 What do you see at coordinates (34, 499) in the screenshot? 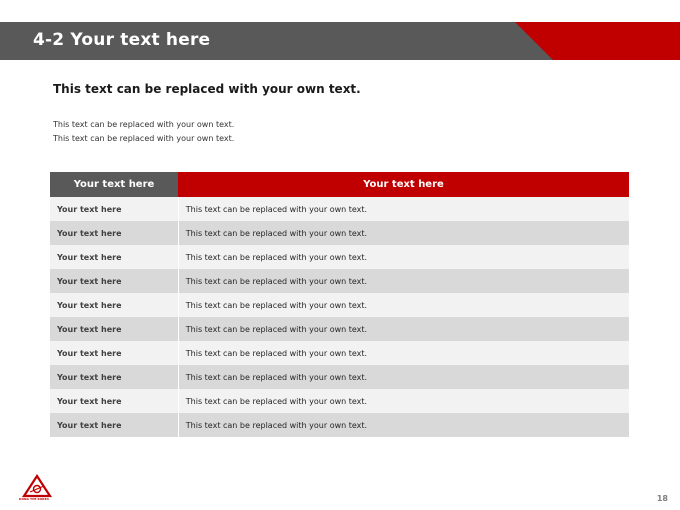
I see `logo-wordmark: DONG YPE KOREA` at bounding box center [34, 499].